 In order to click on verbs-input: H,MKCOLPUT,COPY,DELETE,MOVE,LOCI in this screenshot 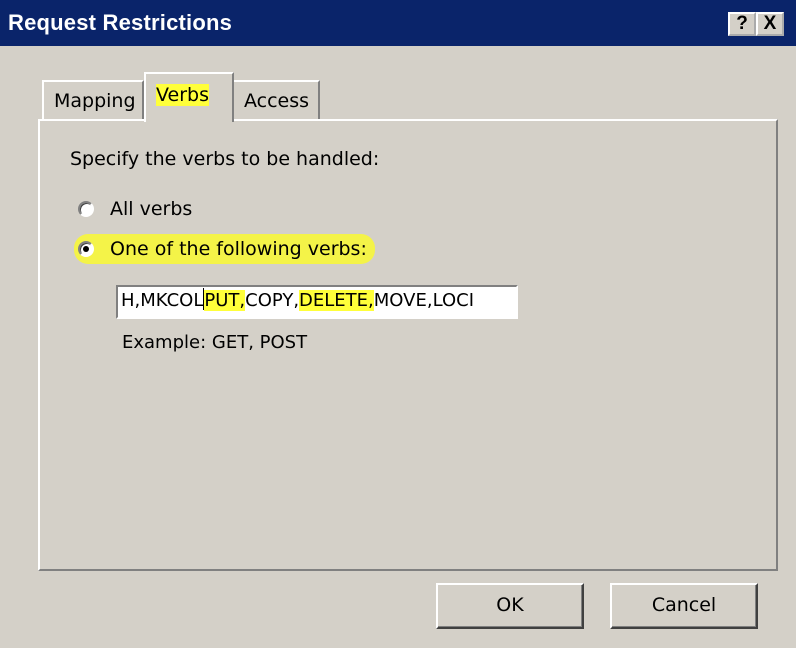, I will do `click(317, 302)`.